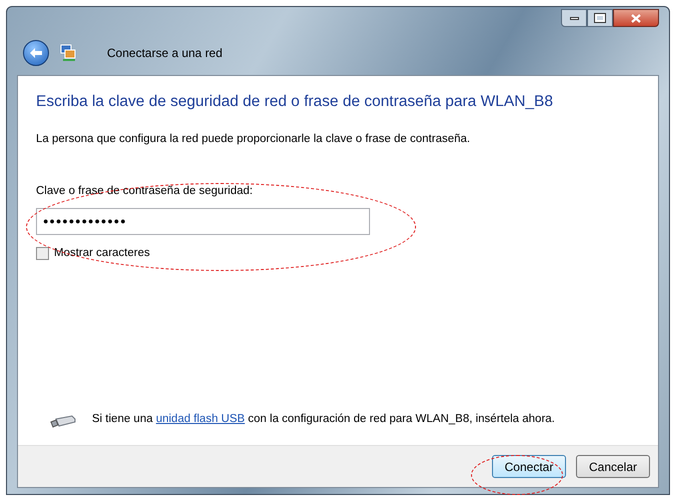  I want to click on close-icon, so click(636, 18).